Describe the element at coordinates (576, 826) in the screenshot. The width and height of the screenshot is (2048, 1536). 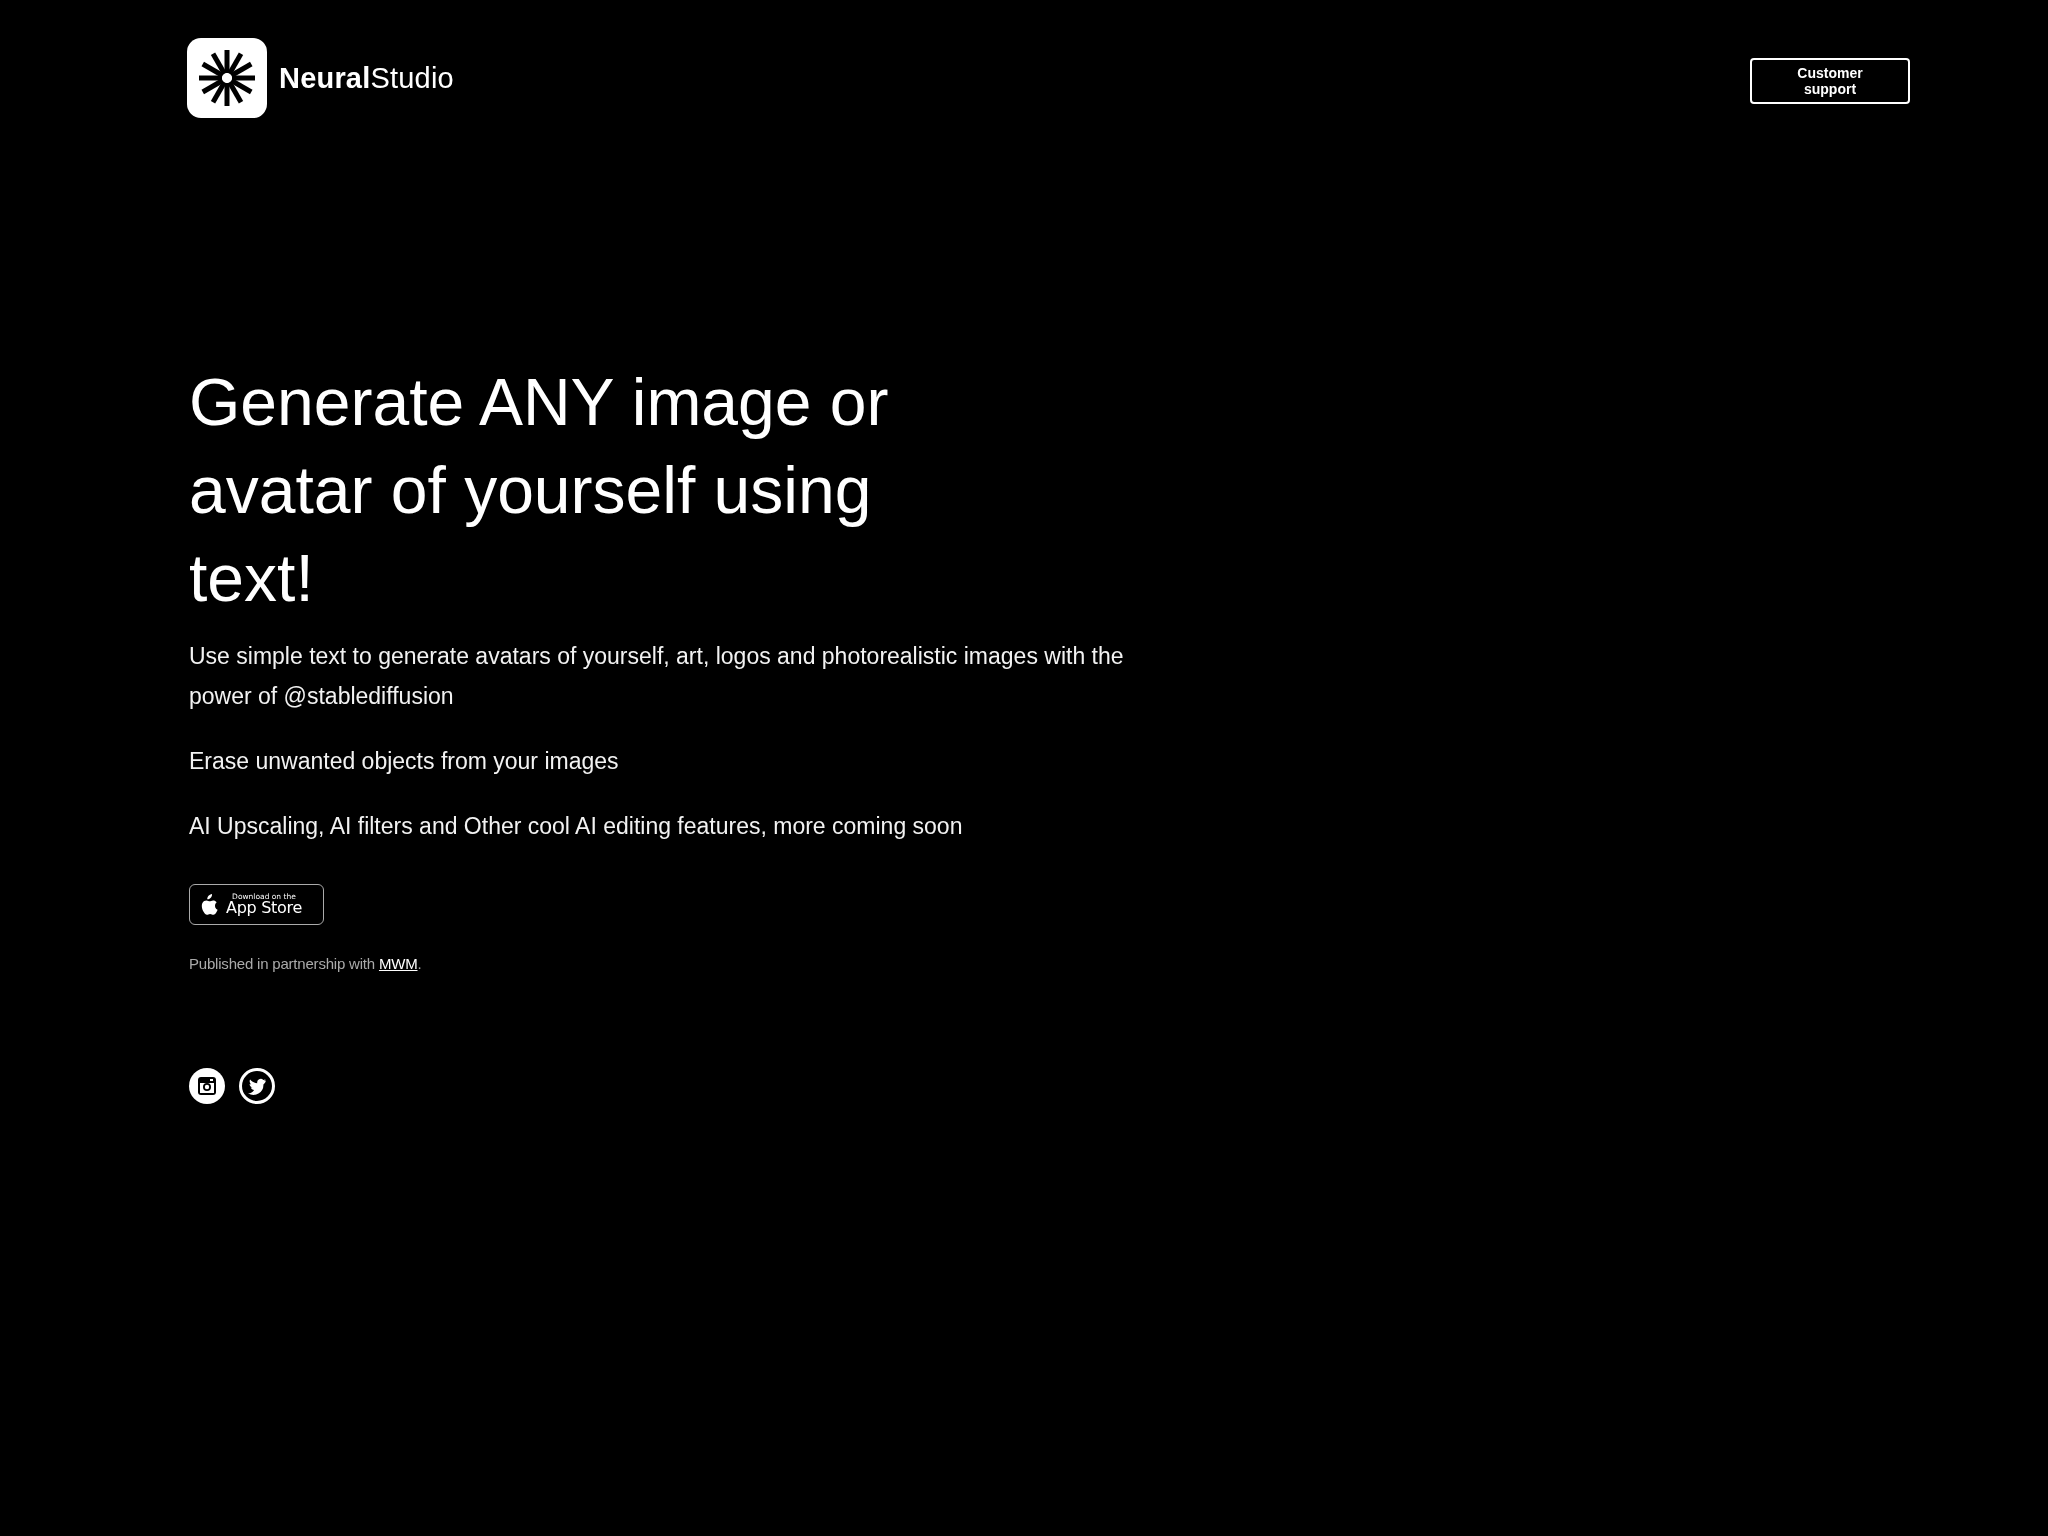
I see `feature-text: AI Upscaling, AI filters and Other cool AI editing features, more coming soon` at that location.